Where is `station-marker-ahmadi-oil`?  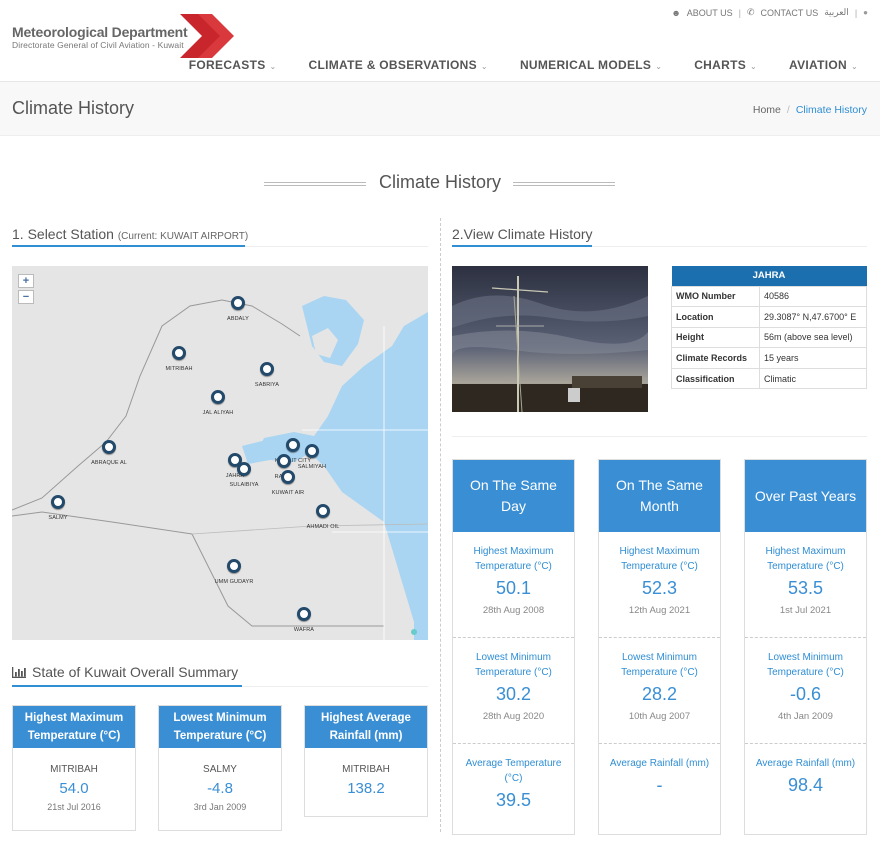 station-marker-ahmadi-oil is located at coordinates (323, 511).